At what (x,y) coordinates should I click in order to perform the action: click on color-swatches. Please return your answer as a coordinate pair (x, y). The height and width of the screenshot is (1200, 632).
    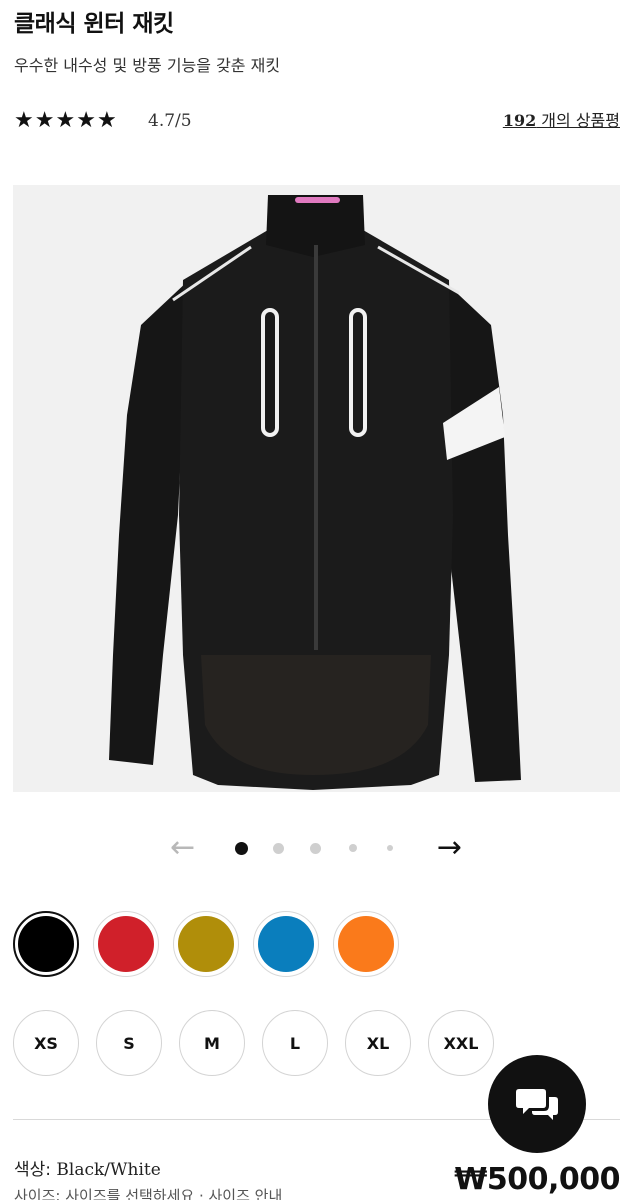
    Looking at the image, I should click on (213, 944).